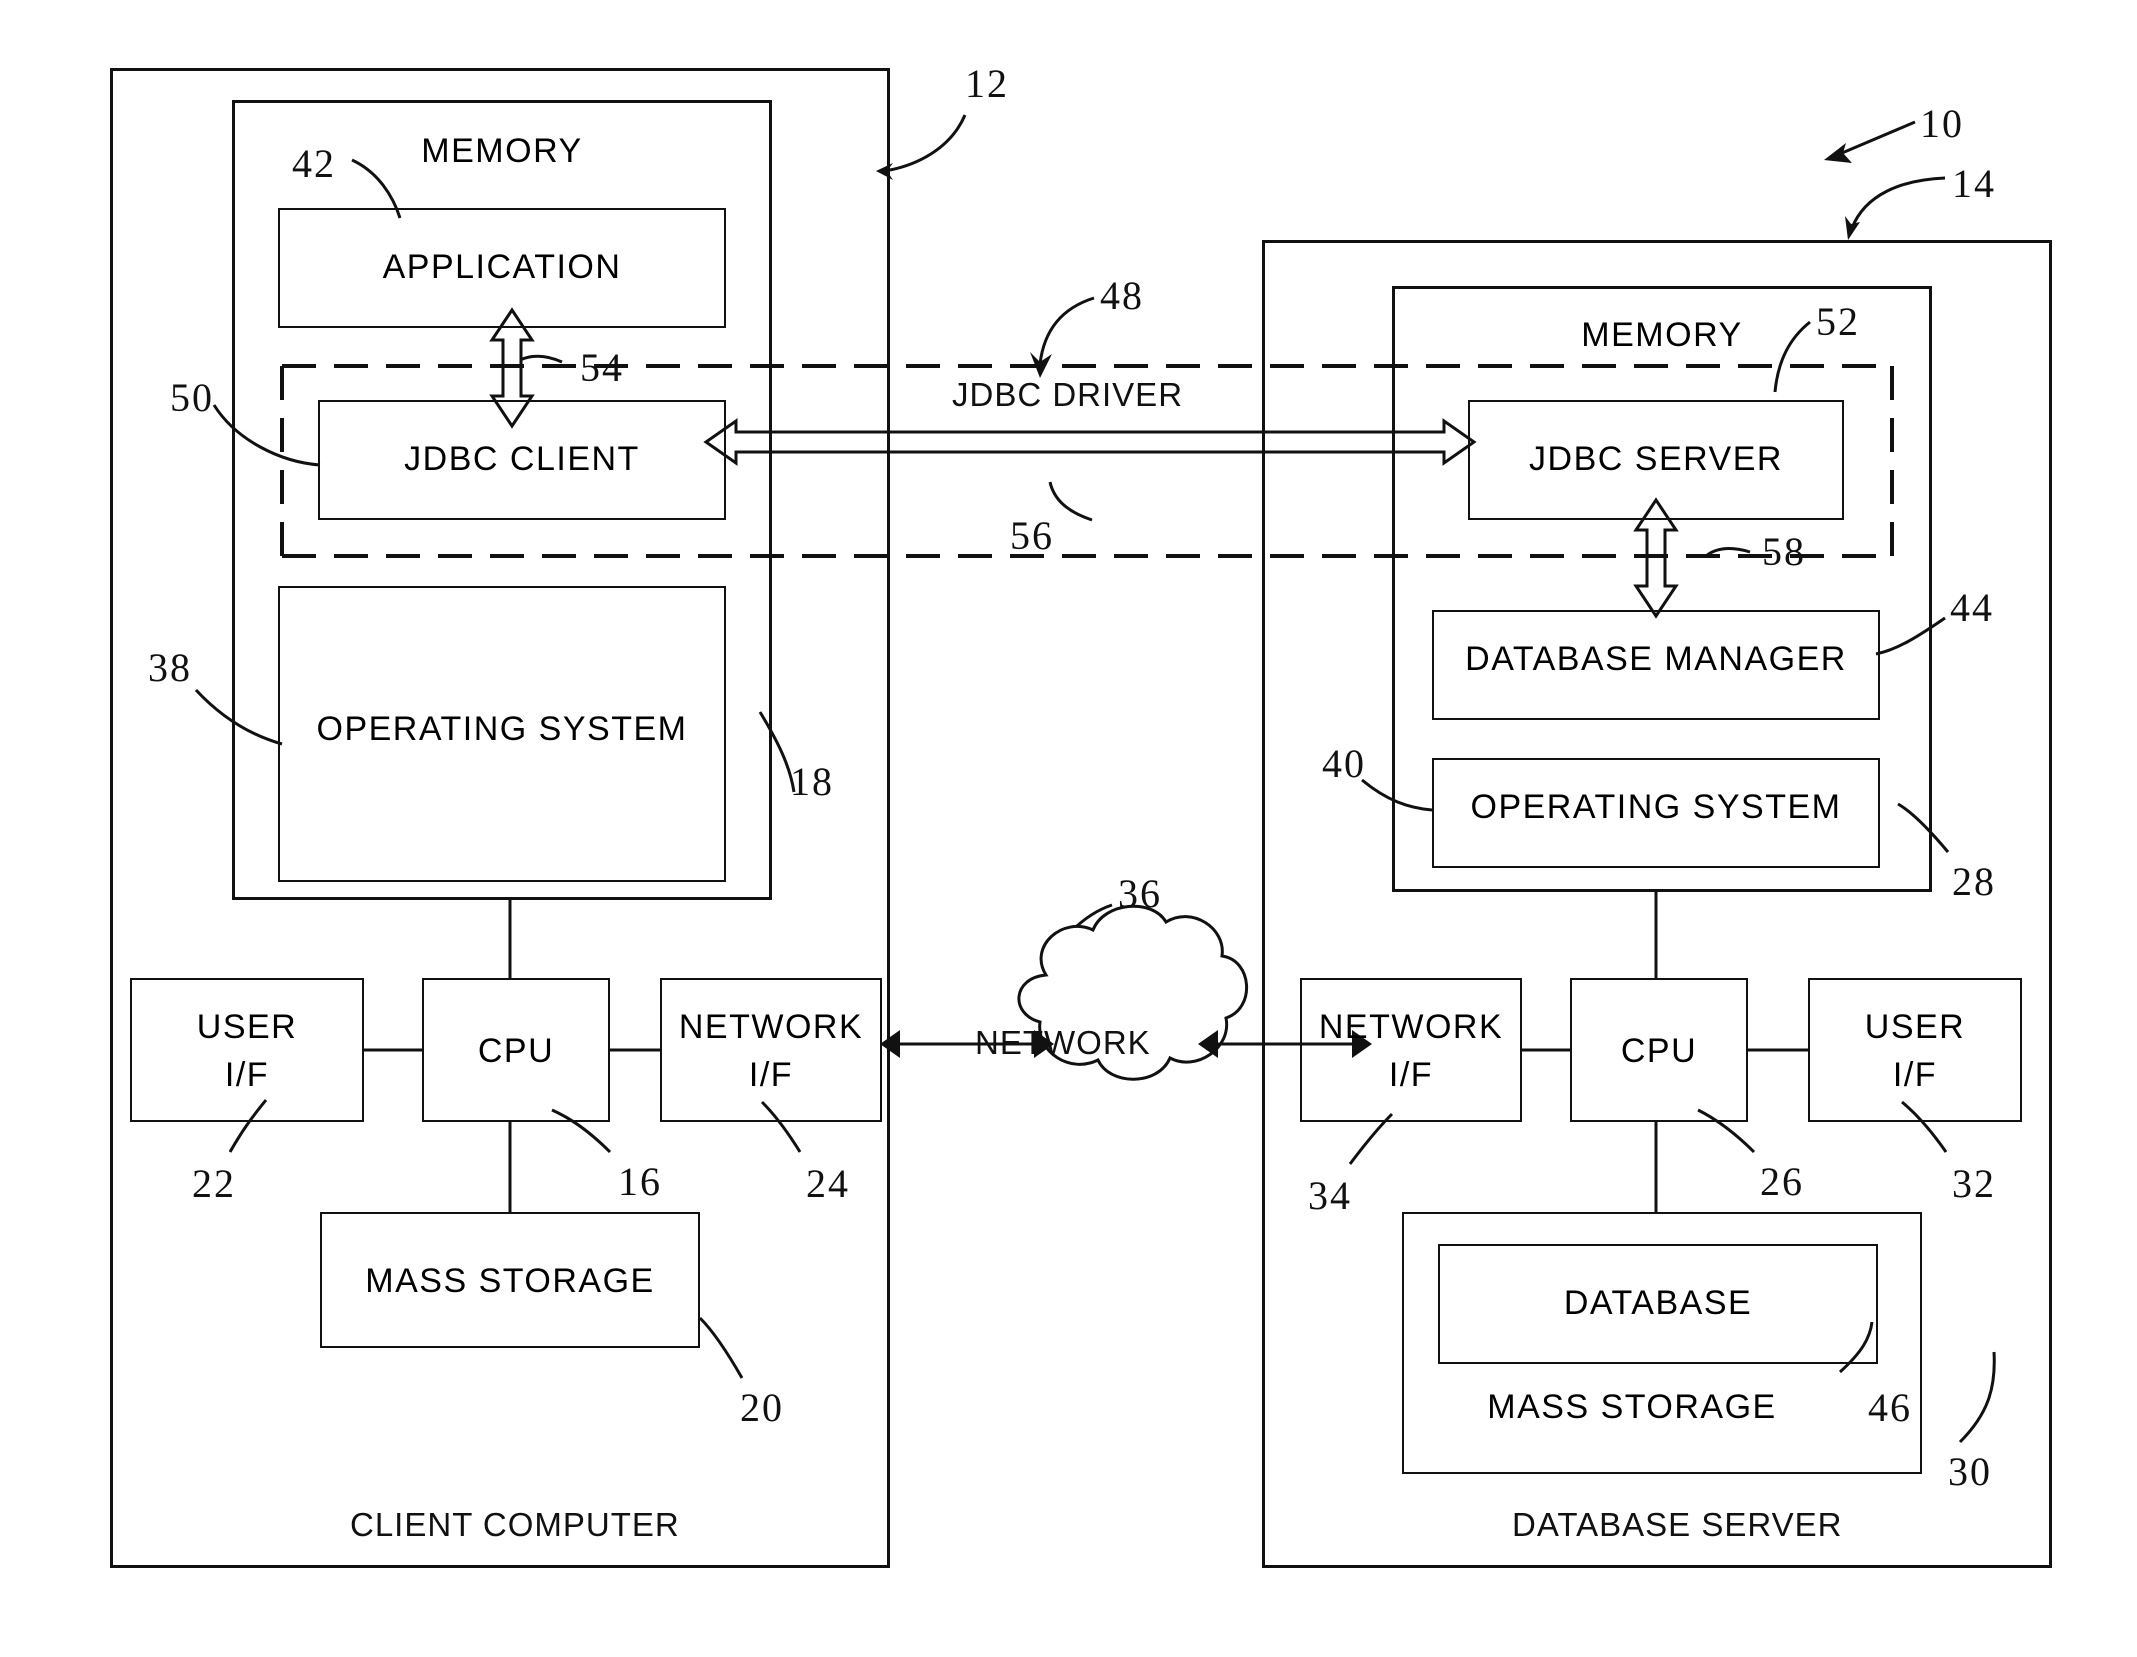 Image resolution: width=2137 pixels, height=1657 pixels. Describe the element at coordinates (1915, 1027) in the screenshot. I see `server-user-if-label-1: USER` at that location.